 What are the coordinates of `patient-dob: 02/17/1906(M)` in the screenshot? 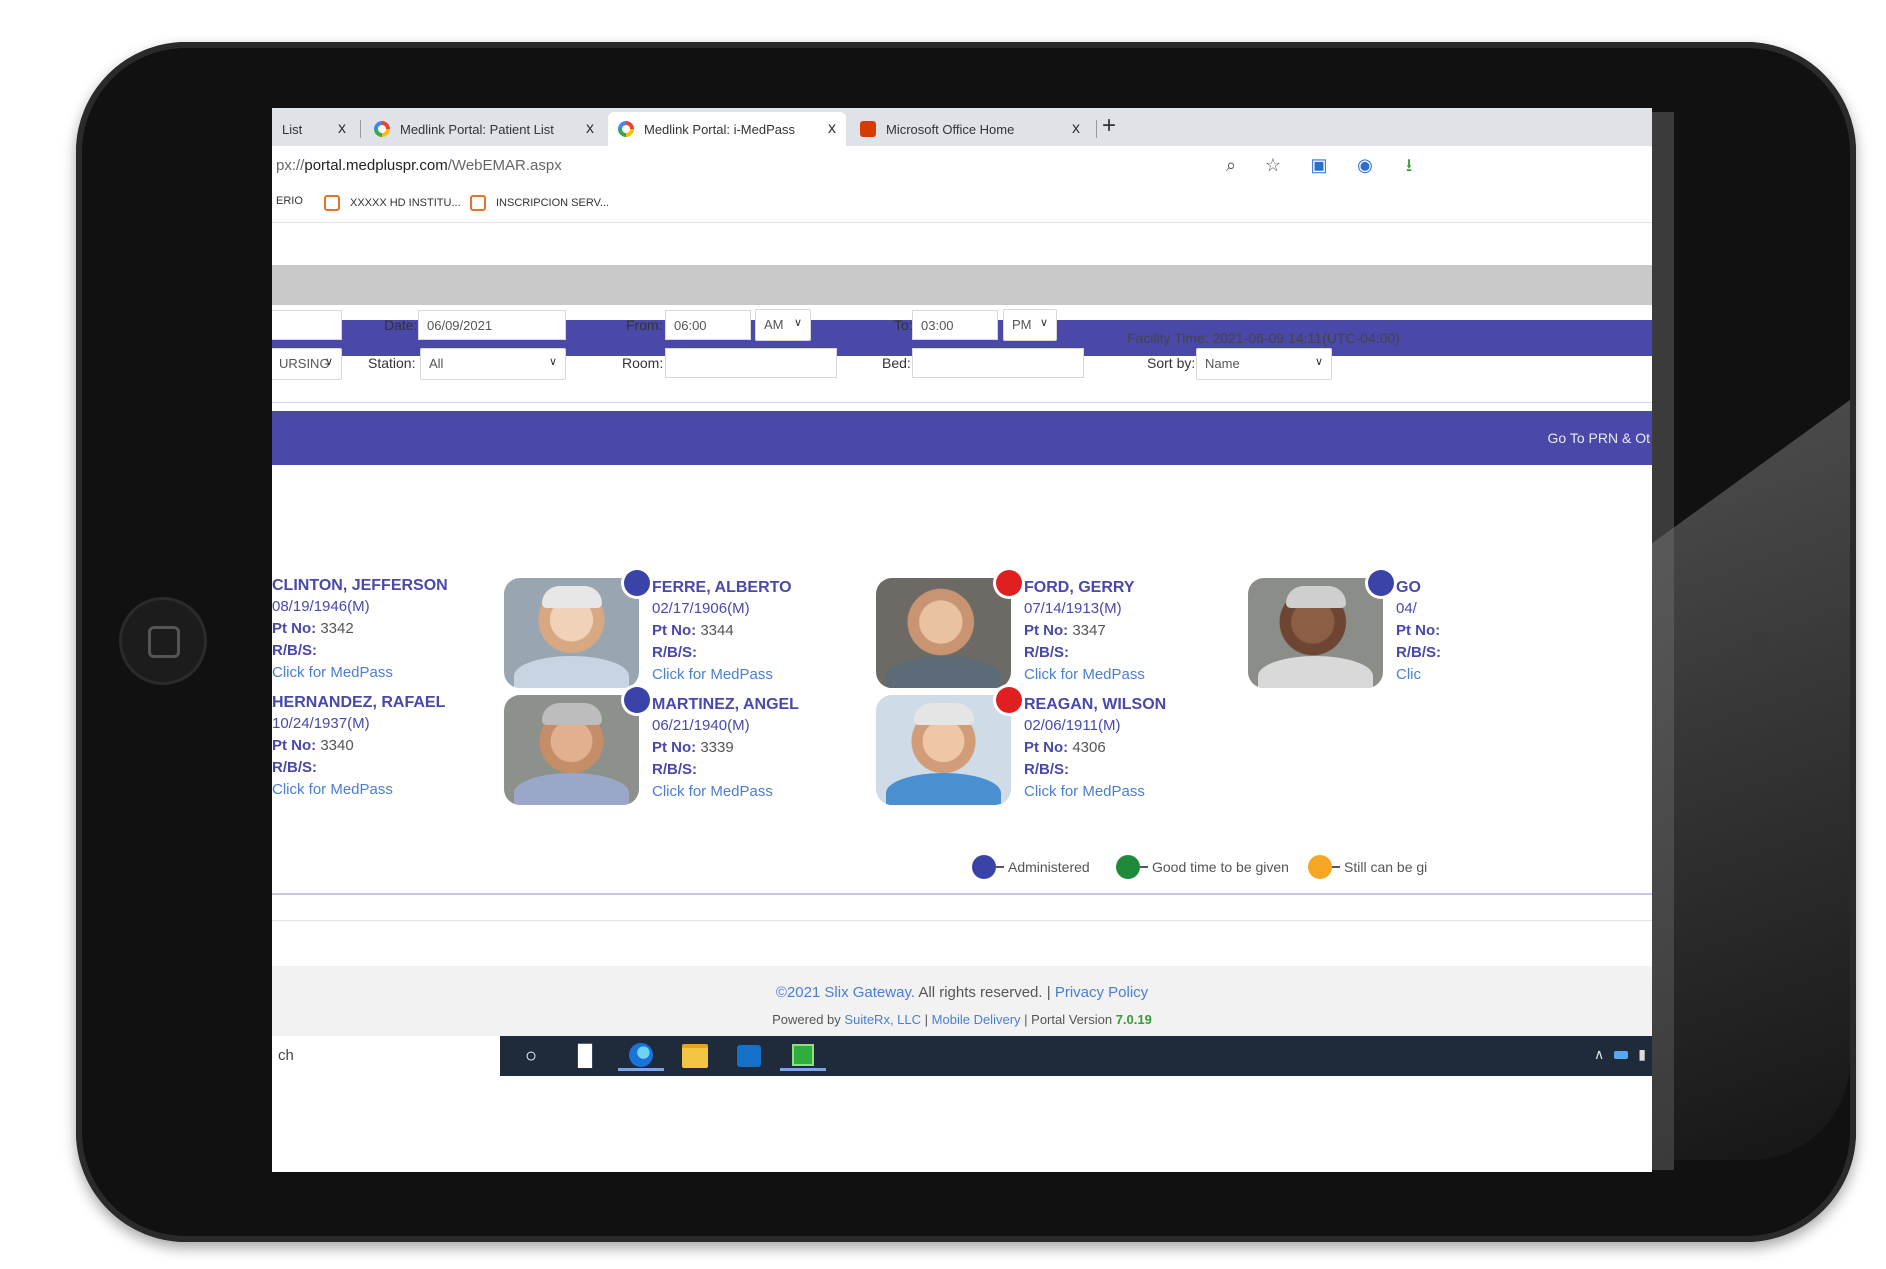 It's located at (701, 608).